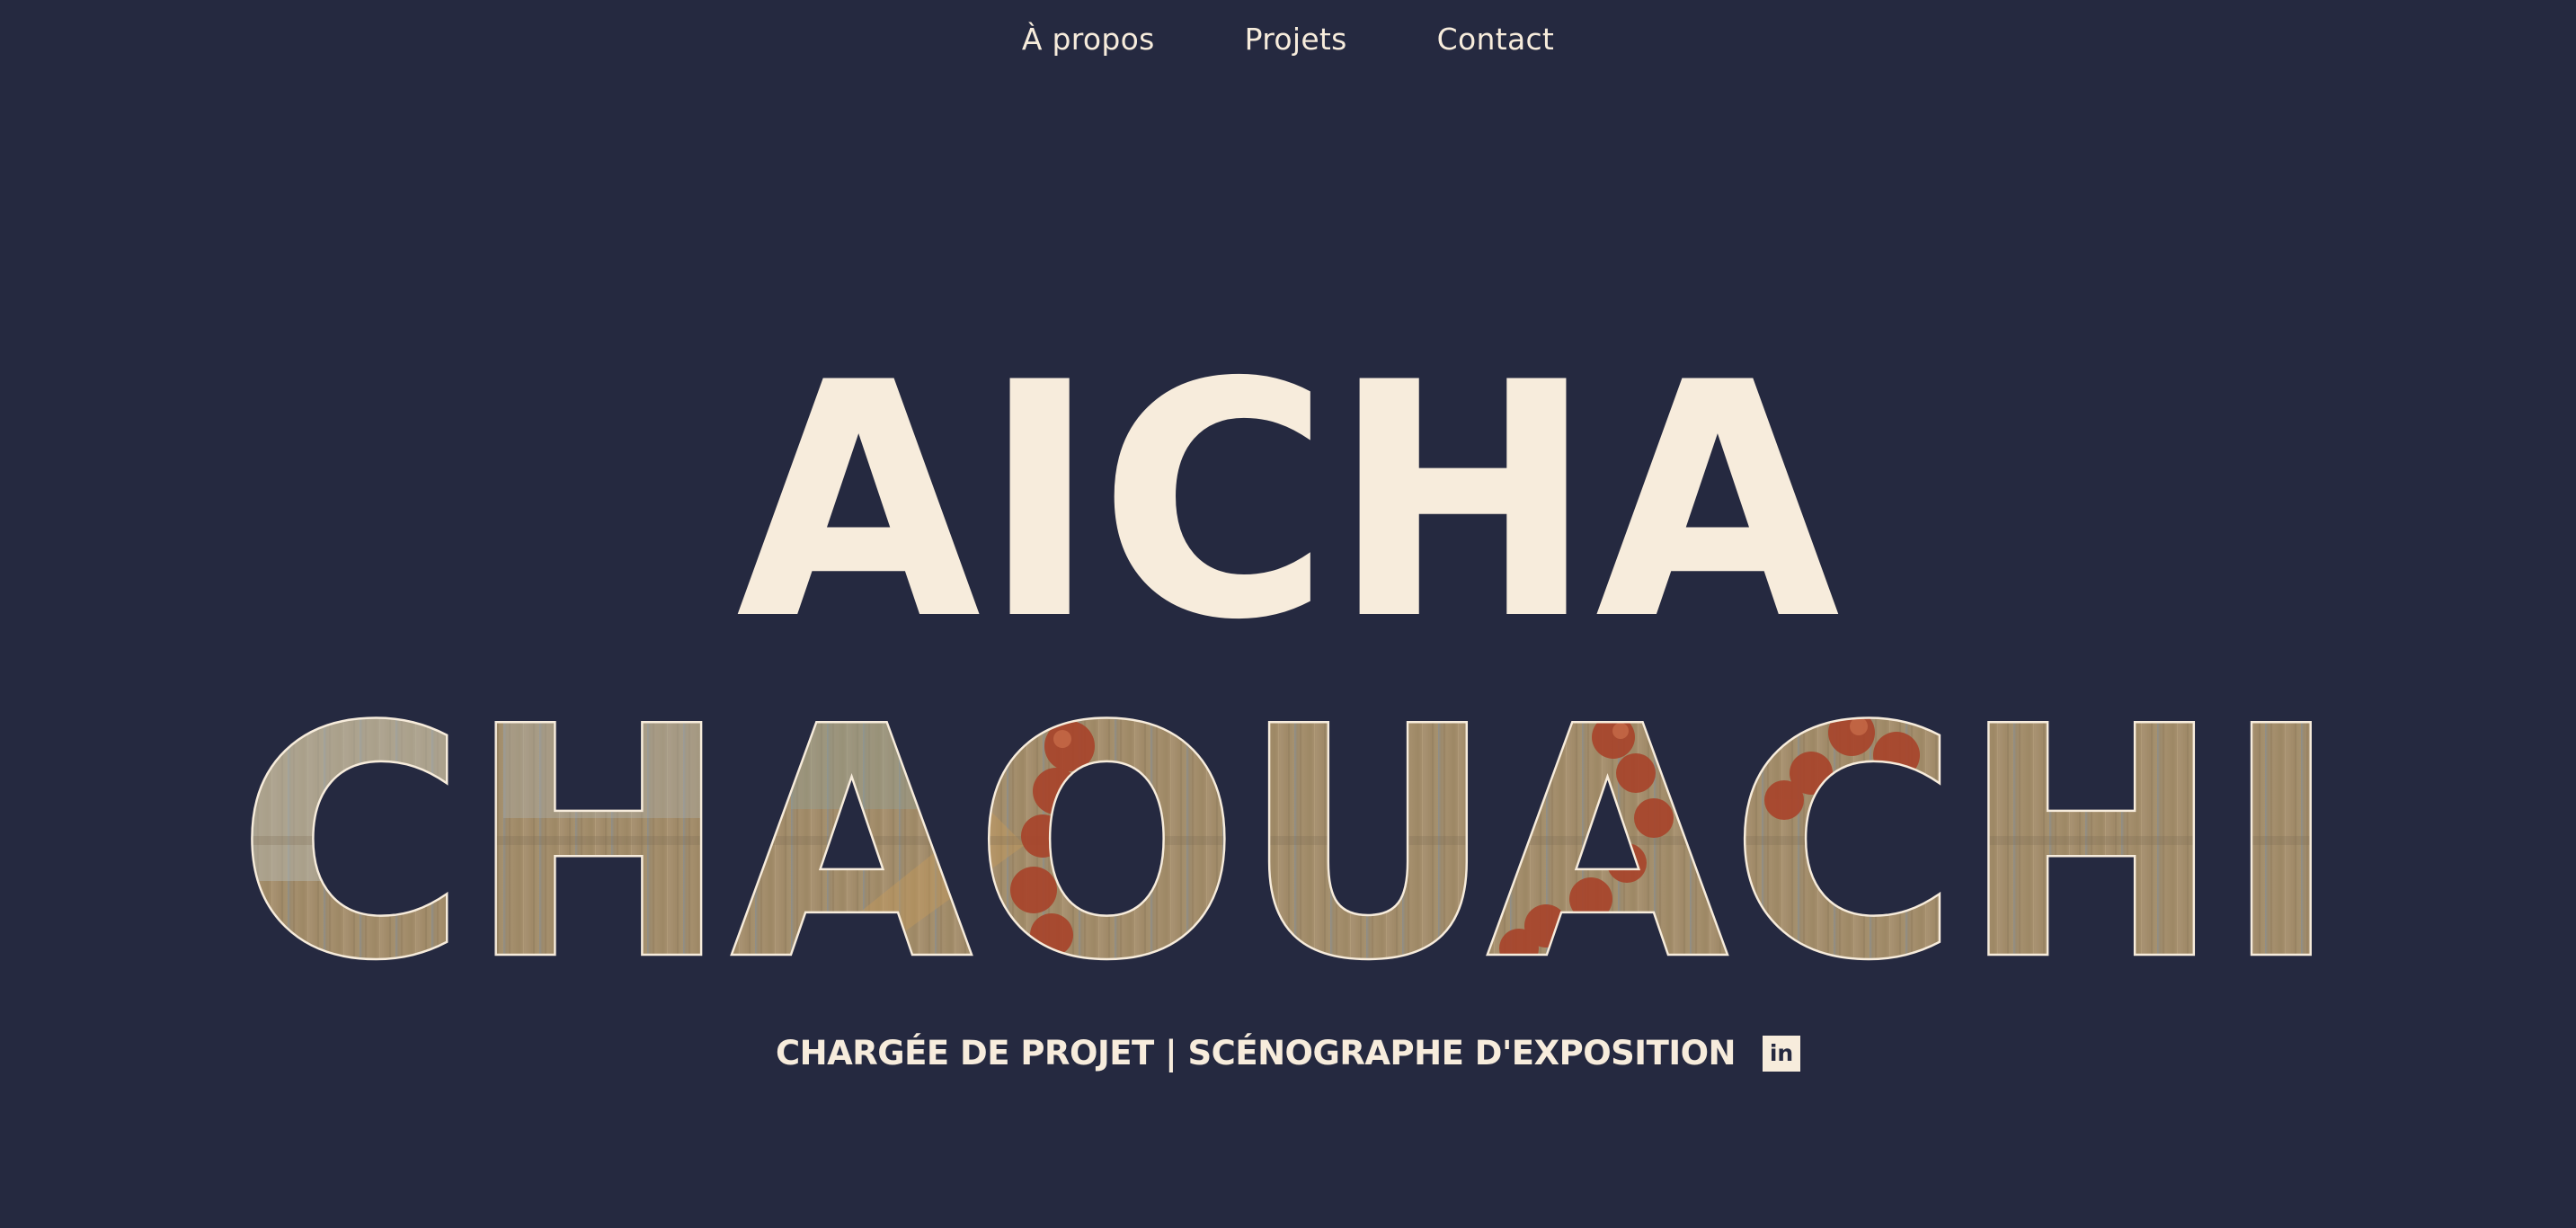 This screenshot has height=1228, width=2576. I want to click on linkedin-icon: in, so click(1782, 1053).